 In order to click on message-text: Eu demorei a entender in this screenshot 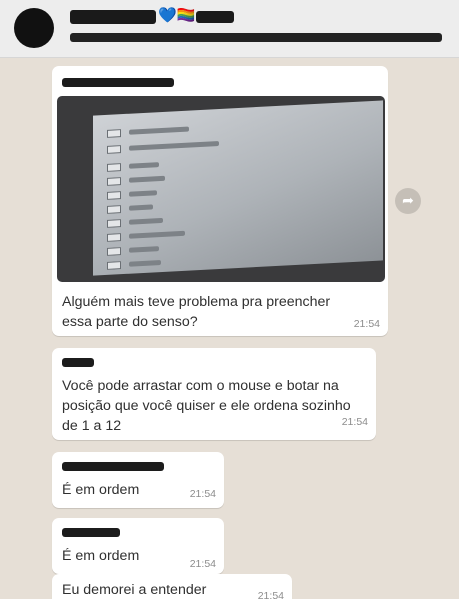, I will do `click(134, 590)`.